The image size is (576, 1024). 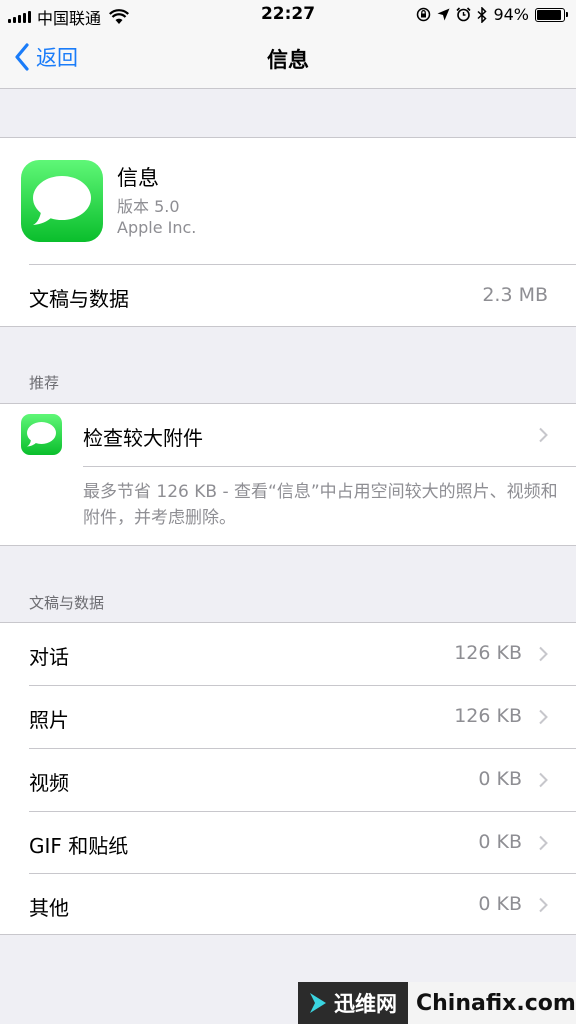 I want to click on nav-bar: 返回 信息, so click(x=288, y=59).